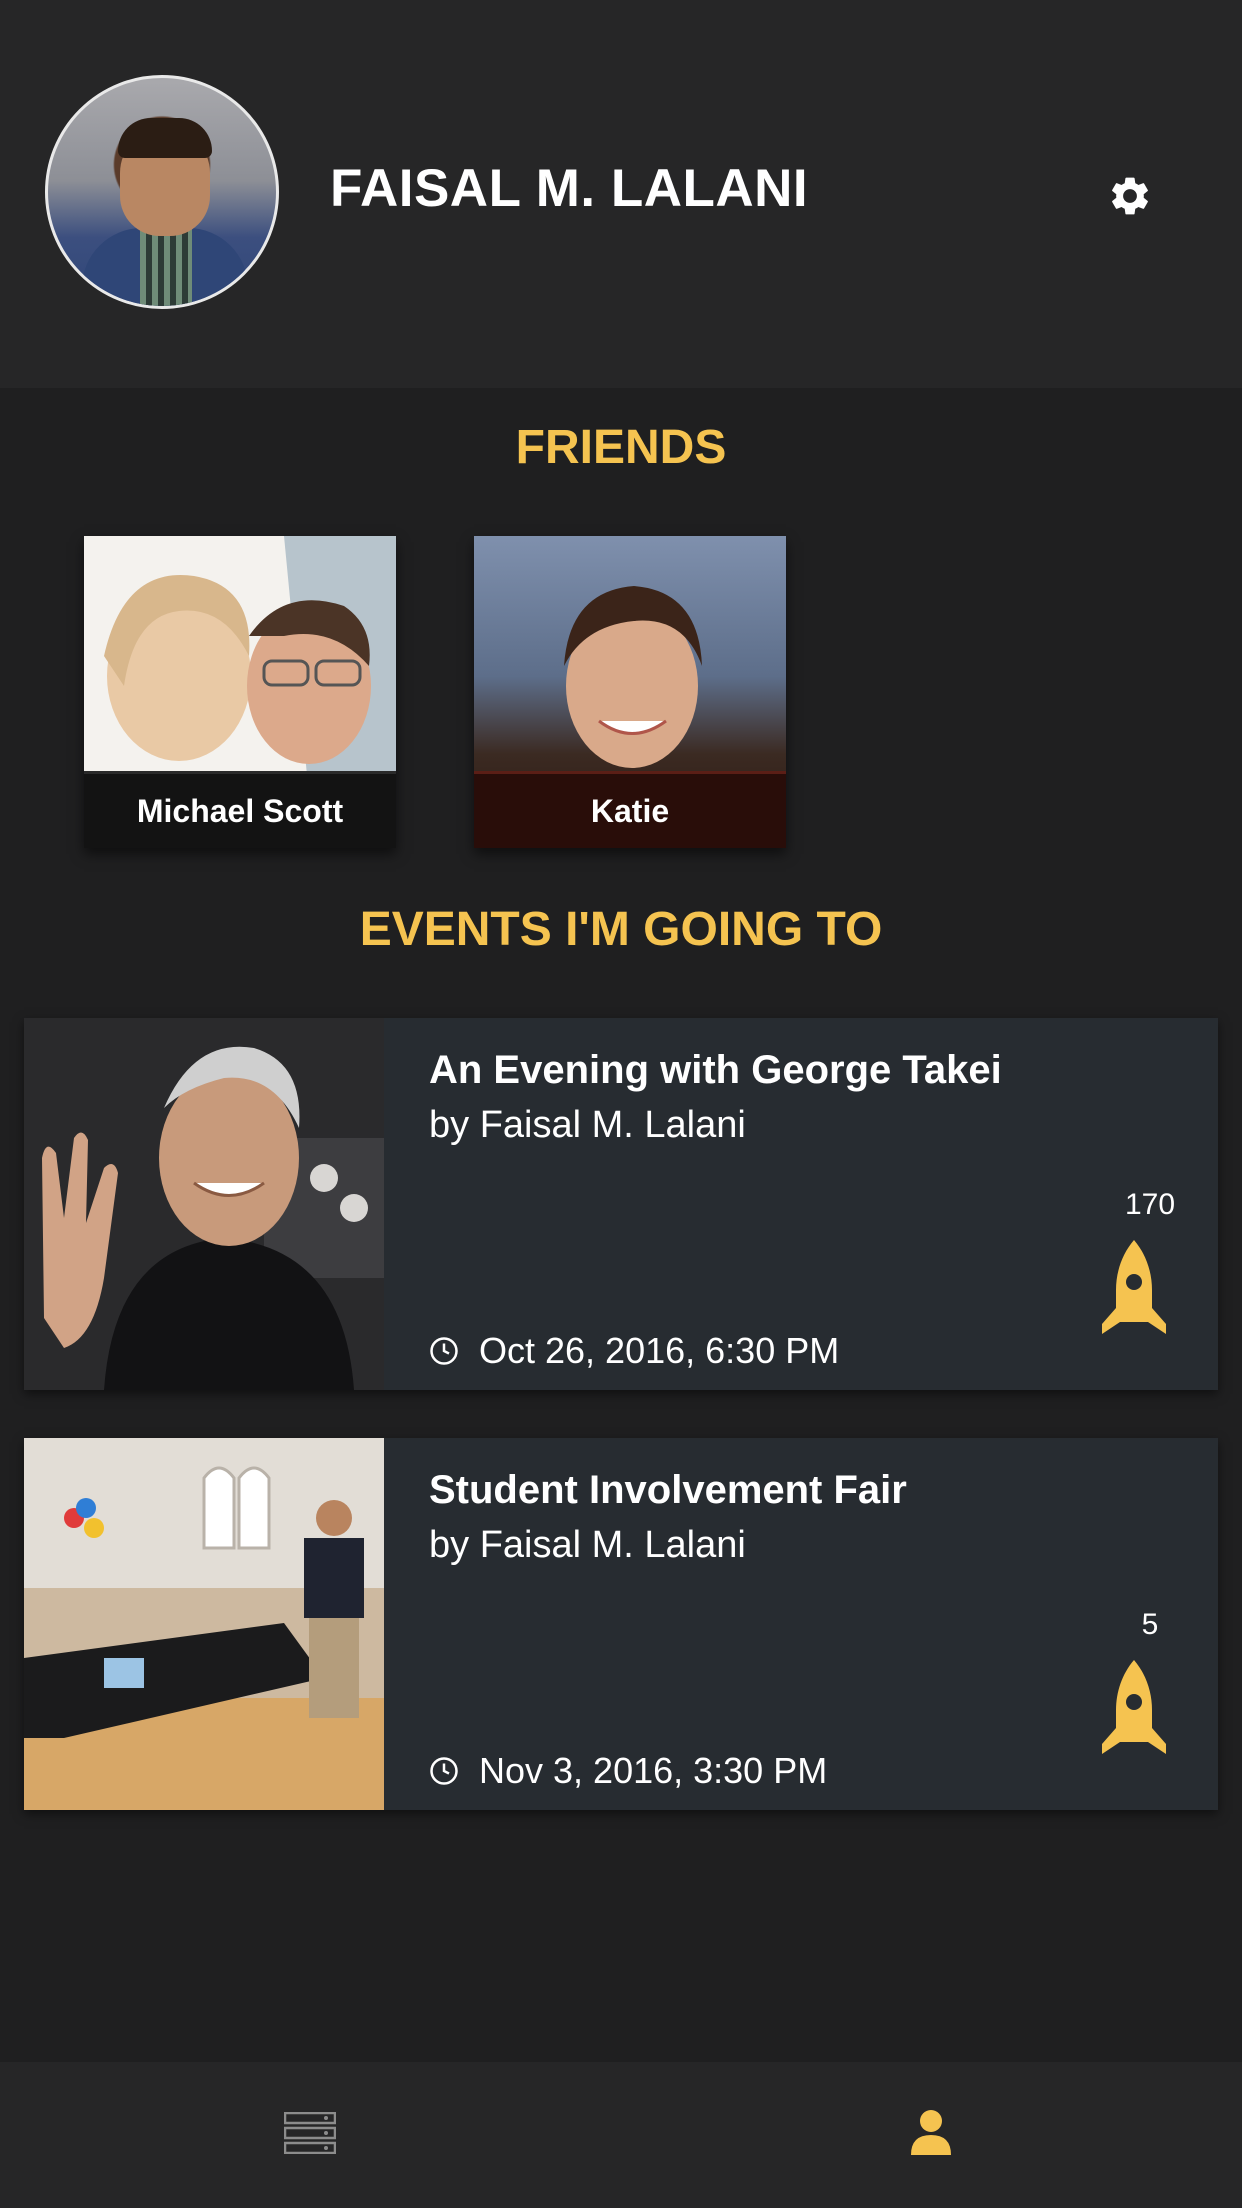  I want to click on friend-name: Michael Scott, so click(240, 811).